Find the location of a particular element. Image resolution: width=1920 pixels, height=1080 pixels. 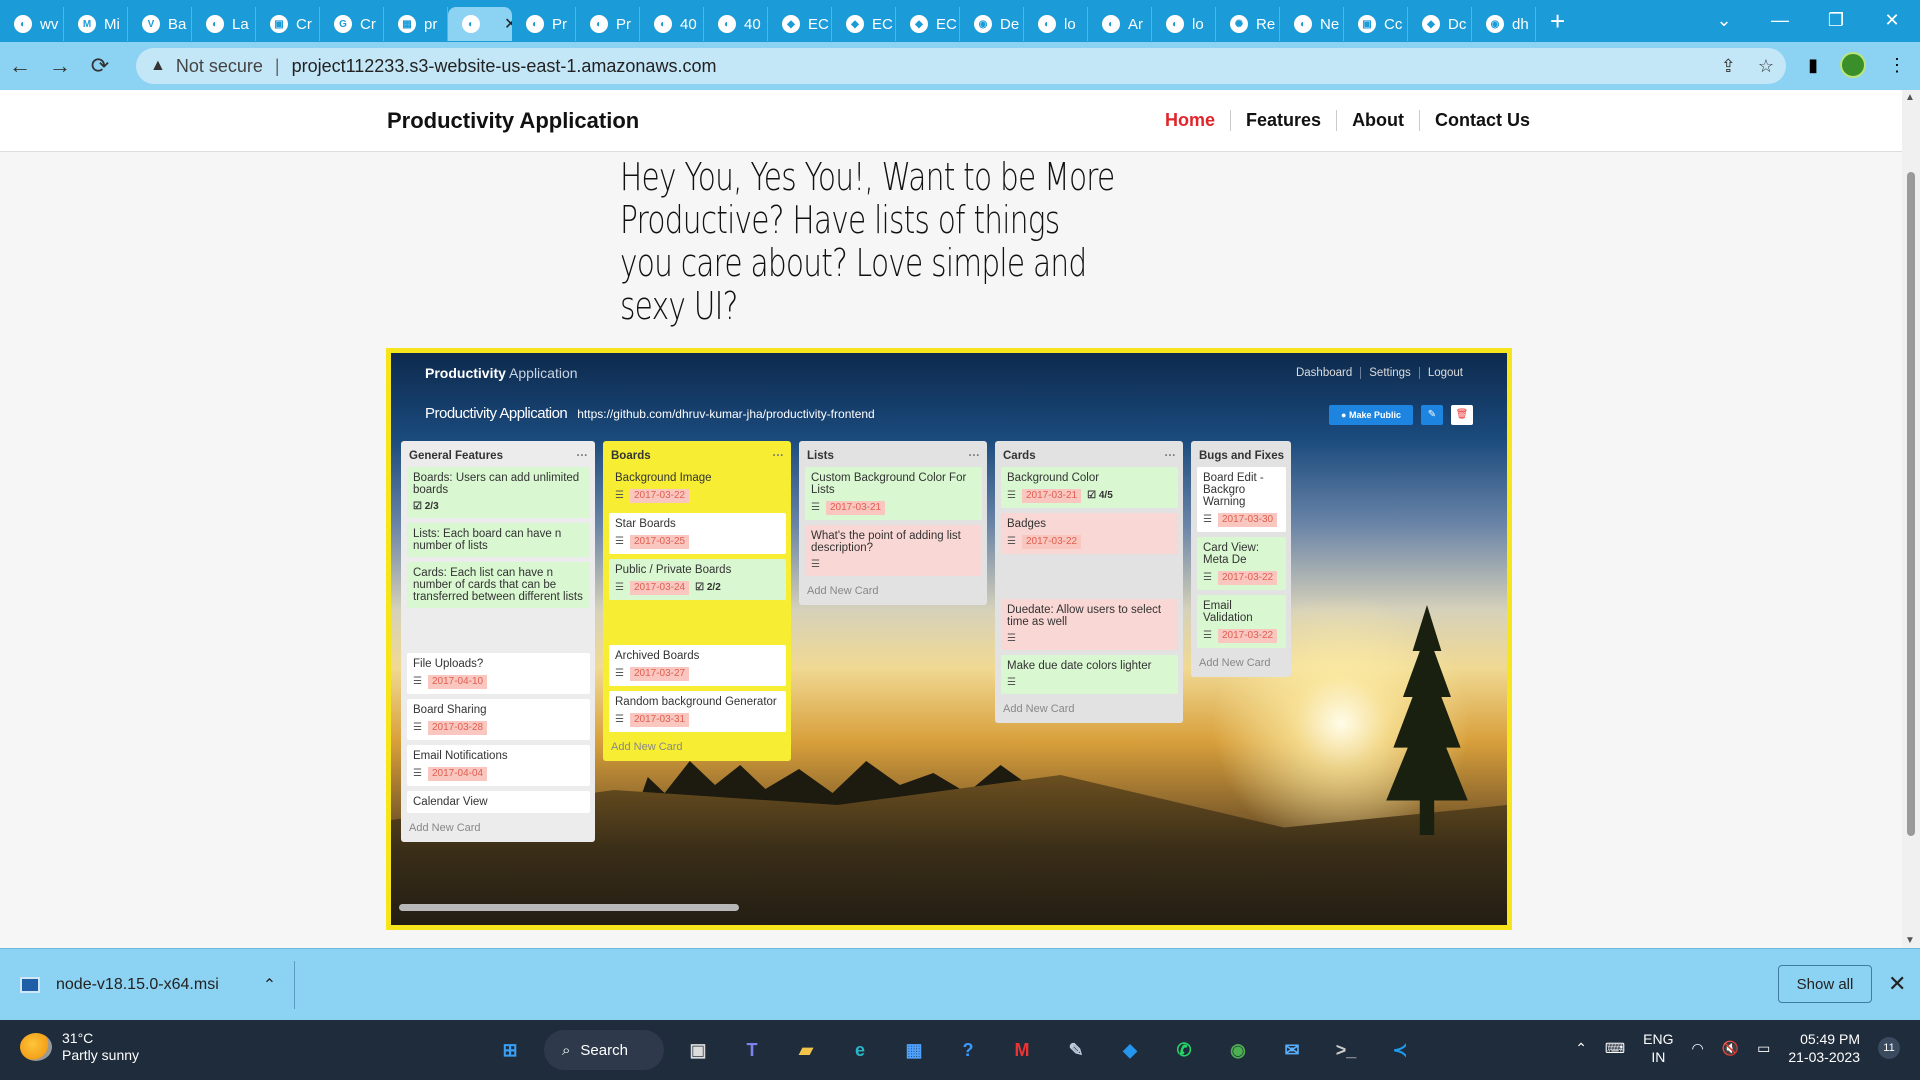

taskbar-search: ⌕ Search is located at coordinates (604, 1050).